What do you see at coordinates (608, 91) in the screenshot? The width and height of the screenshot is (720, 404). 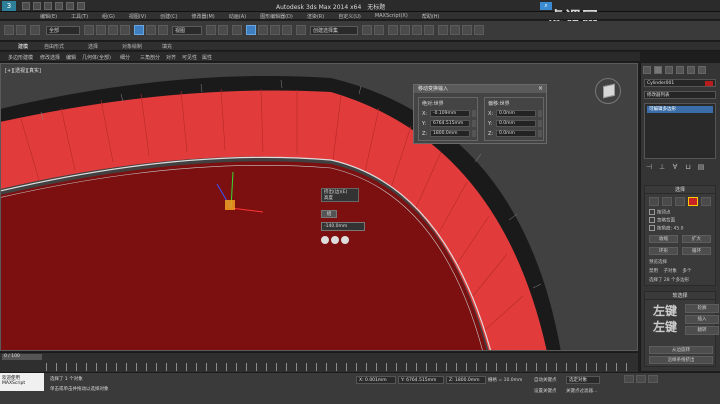 I see `viewcube` at bounding box center [608, 91].